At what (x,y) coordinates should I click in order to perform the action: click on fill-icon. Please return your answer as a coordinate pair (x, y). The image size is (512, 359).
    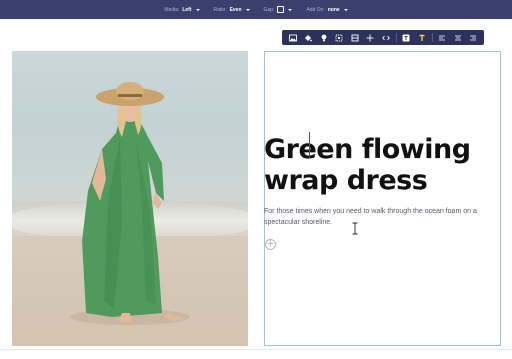
    Looking at the image, I should click on (309, 37).